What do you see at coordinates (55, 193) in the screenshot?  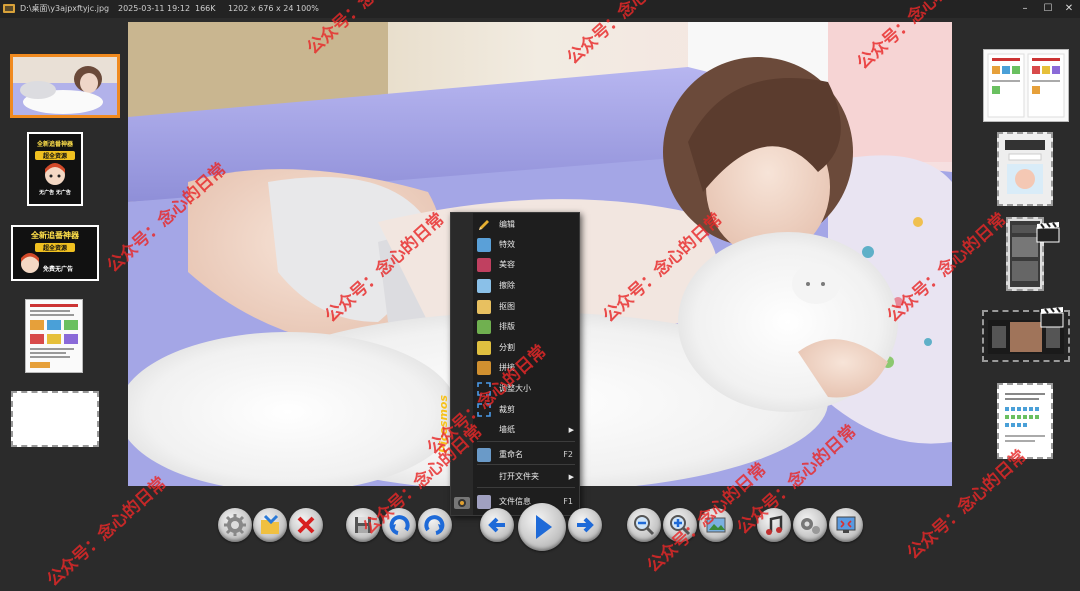 I see `poster-footer: 无广告 无广告` at bounding box center [55, 193].